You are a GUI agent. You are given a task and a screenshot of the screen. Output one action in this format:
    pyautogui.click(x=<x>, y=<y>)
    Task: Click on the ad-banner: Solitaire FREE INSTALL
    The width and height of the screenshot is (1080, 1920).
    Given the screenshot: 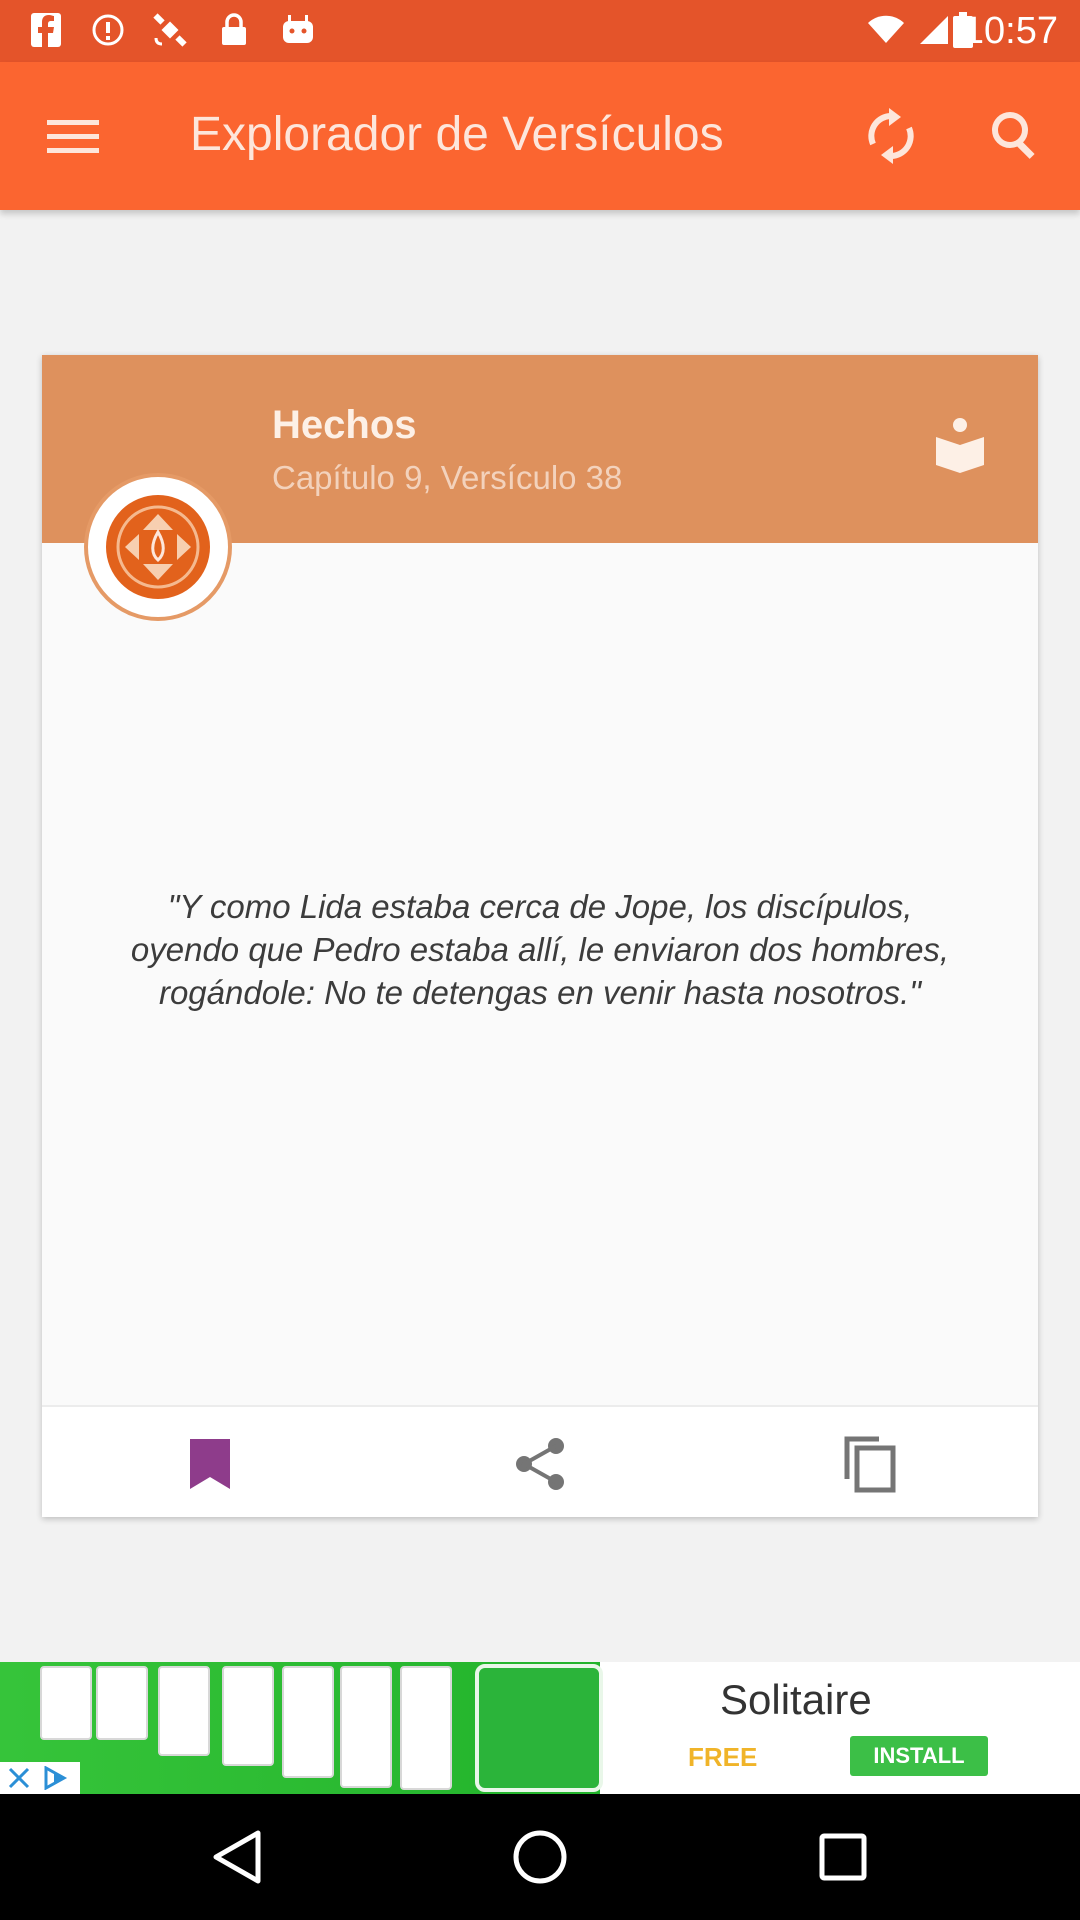 What is the action you would take?
    pyautogui.click(x=540, y=1728)
    